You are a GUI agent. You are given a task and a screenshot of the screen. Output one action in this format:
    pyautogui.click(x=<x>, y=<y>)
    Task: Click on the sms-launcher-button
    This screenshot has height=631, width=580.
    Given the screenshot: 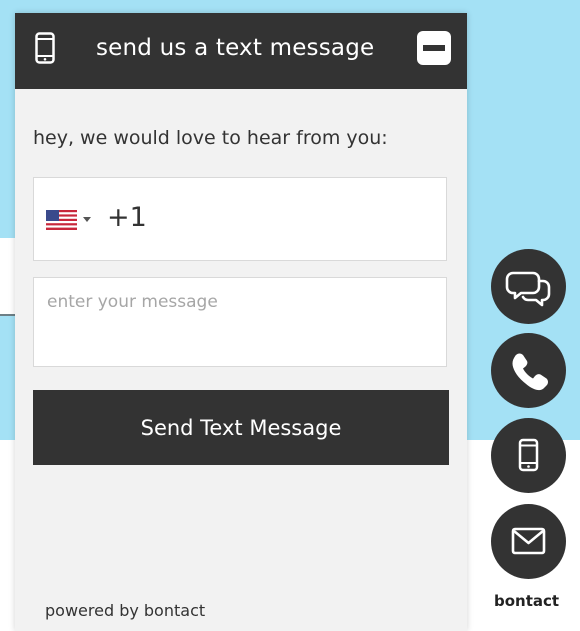 What is the action you would take?
    pyautogui.click(x=528, y=455)
    